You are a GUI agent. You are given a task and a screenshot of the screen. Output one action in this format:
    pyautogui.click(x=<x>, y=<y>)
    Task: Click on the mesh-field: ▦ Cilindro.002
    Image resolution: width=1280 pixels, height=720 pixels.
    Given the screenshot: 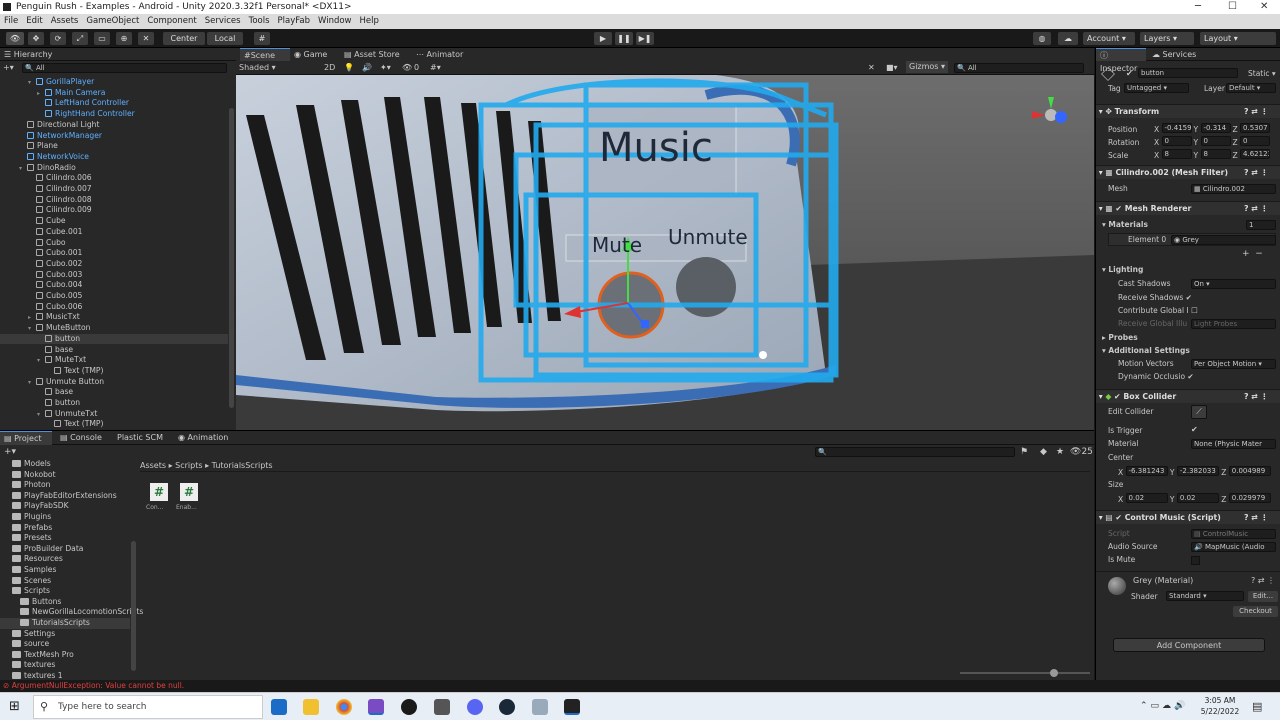 What is the action you would take?
    pyautogui.click(x=1233, y=189)
    